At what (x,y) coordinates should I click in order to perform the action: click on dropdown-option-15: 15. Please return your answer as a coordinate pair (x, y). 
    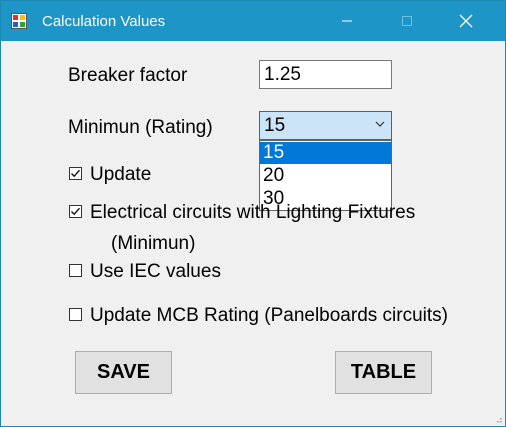
    Looking at the image, I should click on (325, 153).